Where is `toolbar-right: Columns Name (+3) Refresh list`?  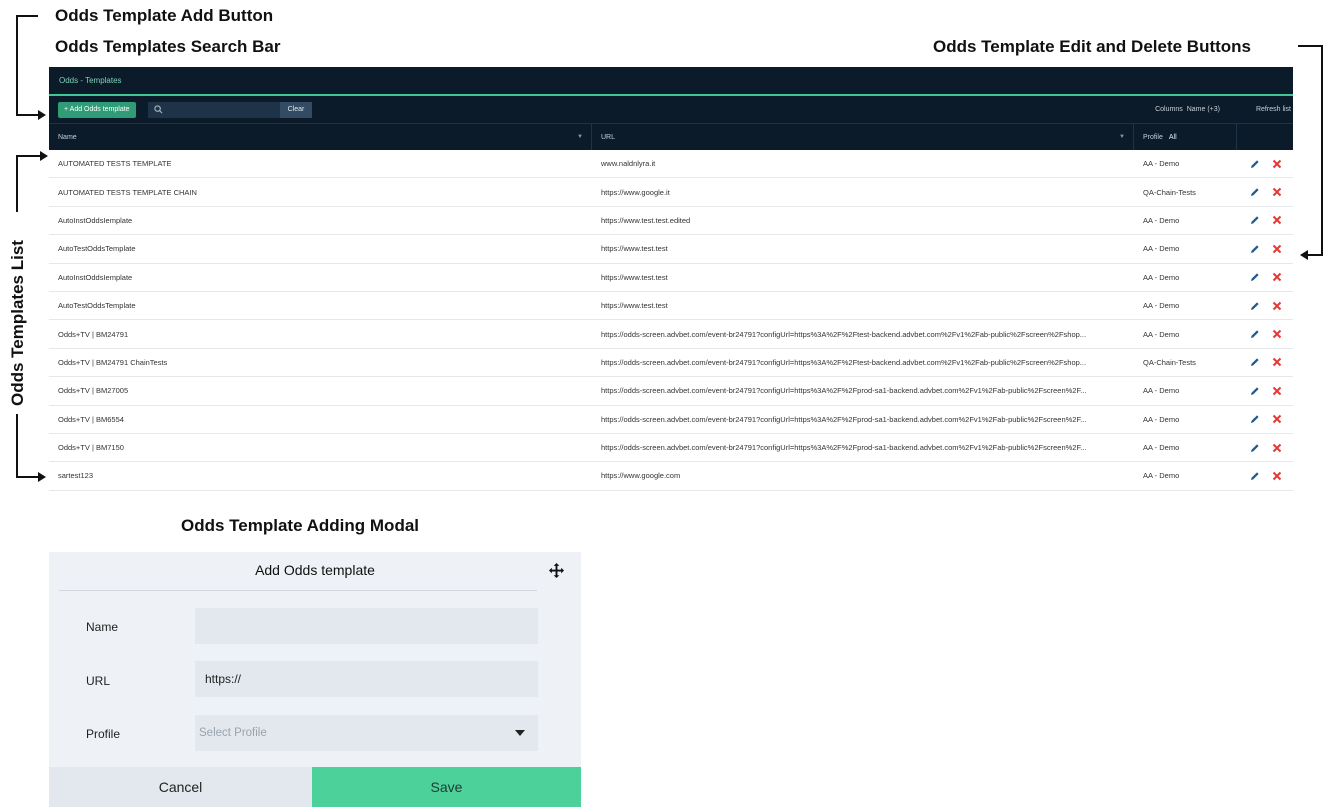
toolbar-right: Columns Name (+3) Refresh list is located at coordinates (1224, 109).